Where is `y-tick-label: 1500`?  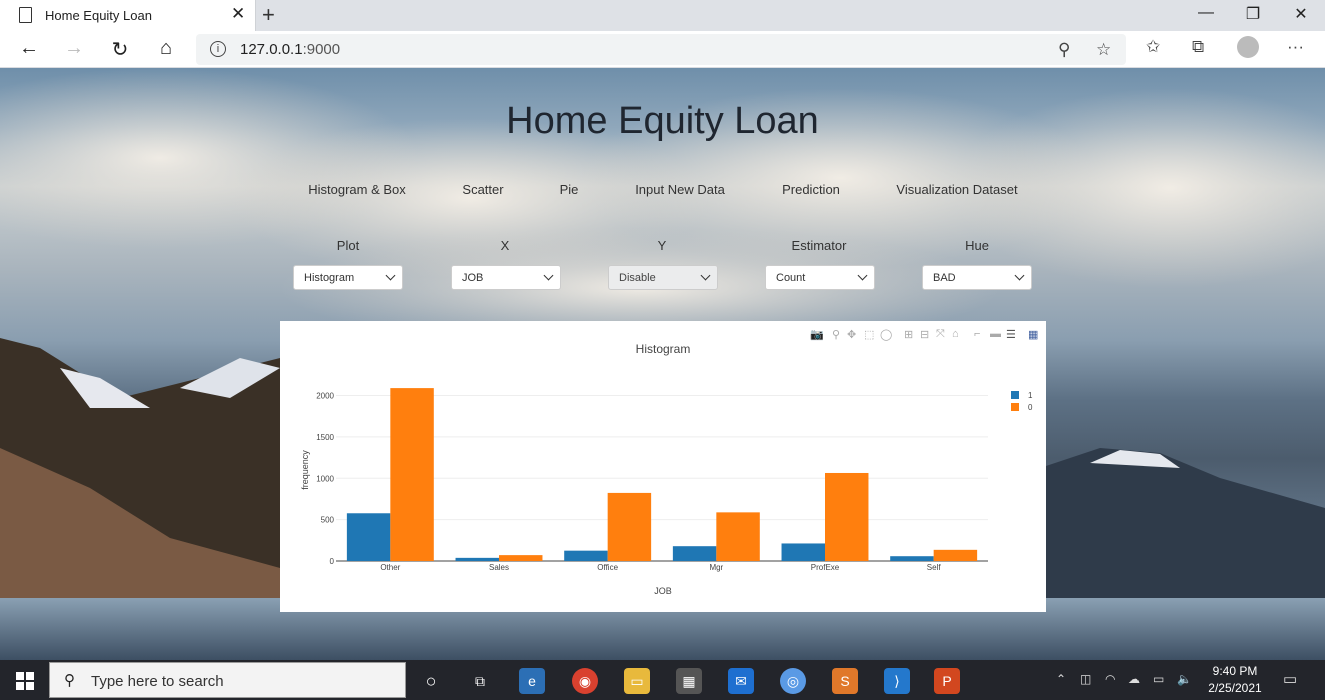
y-tick-label: 1500 is located at coordinates (325, 437).